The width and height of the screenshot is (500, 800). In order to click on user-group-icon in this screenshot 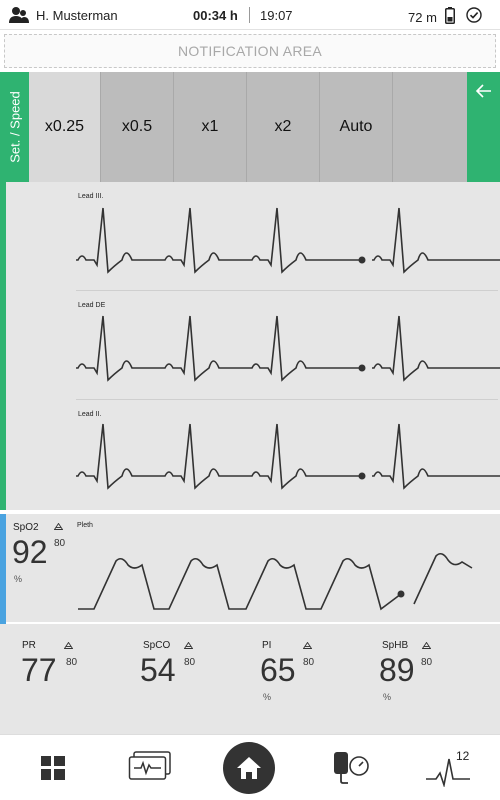, I will do `click(19, 15)`.